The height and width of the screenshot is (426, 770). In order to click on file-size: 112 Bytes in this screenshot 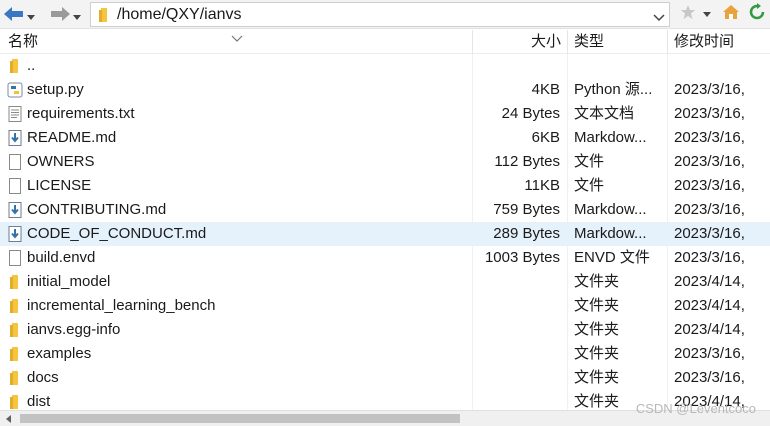, I will do `click(527, 161)`.